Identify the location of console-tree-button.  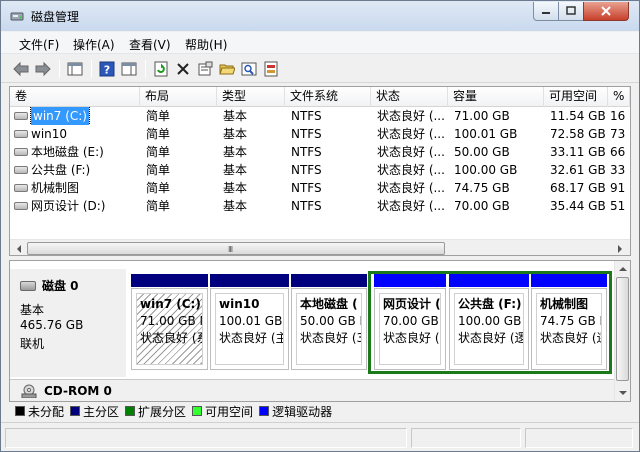
(75, 69).